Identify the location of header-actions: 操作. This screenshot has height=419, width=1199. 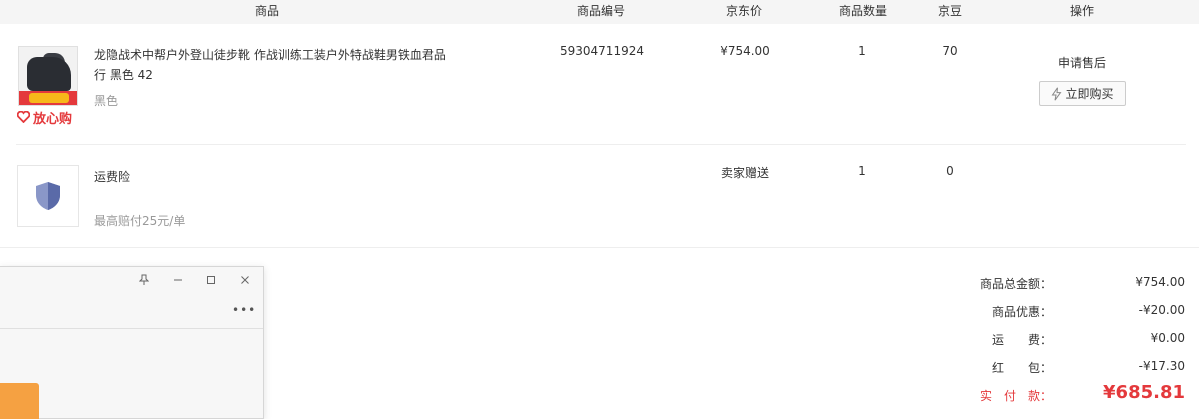
(1081, 11).